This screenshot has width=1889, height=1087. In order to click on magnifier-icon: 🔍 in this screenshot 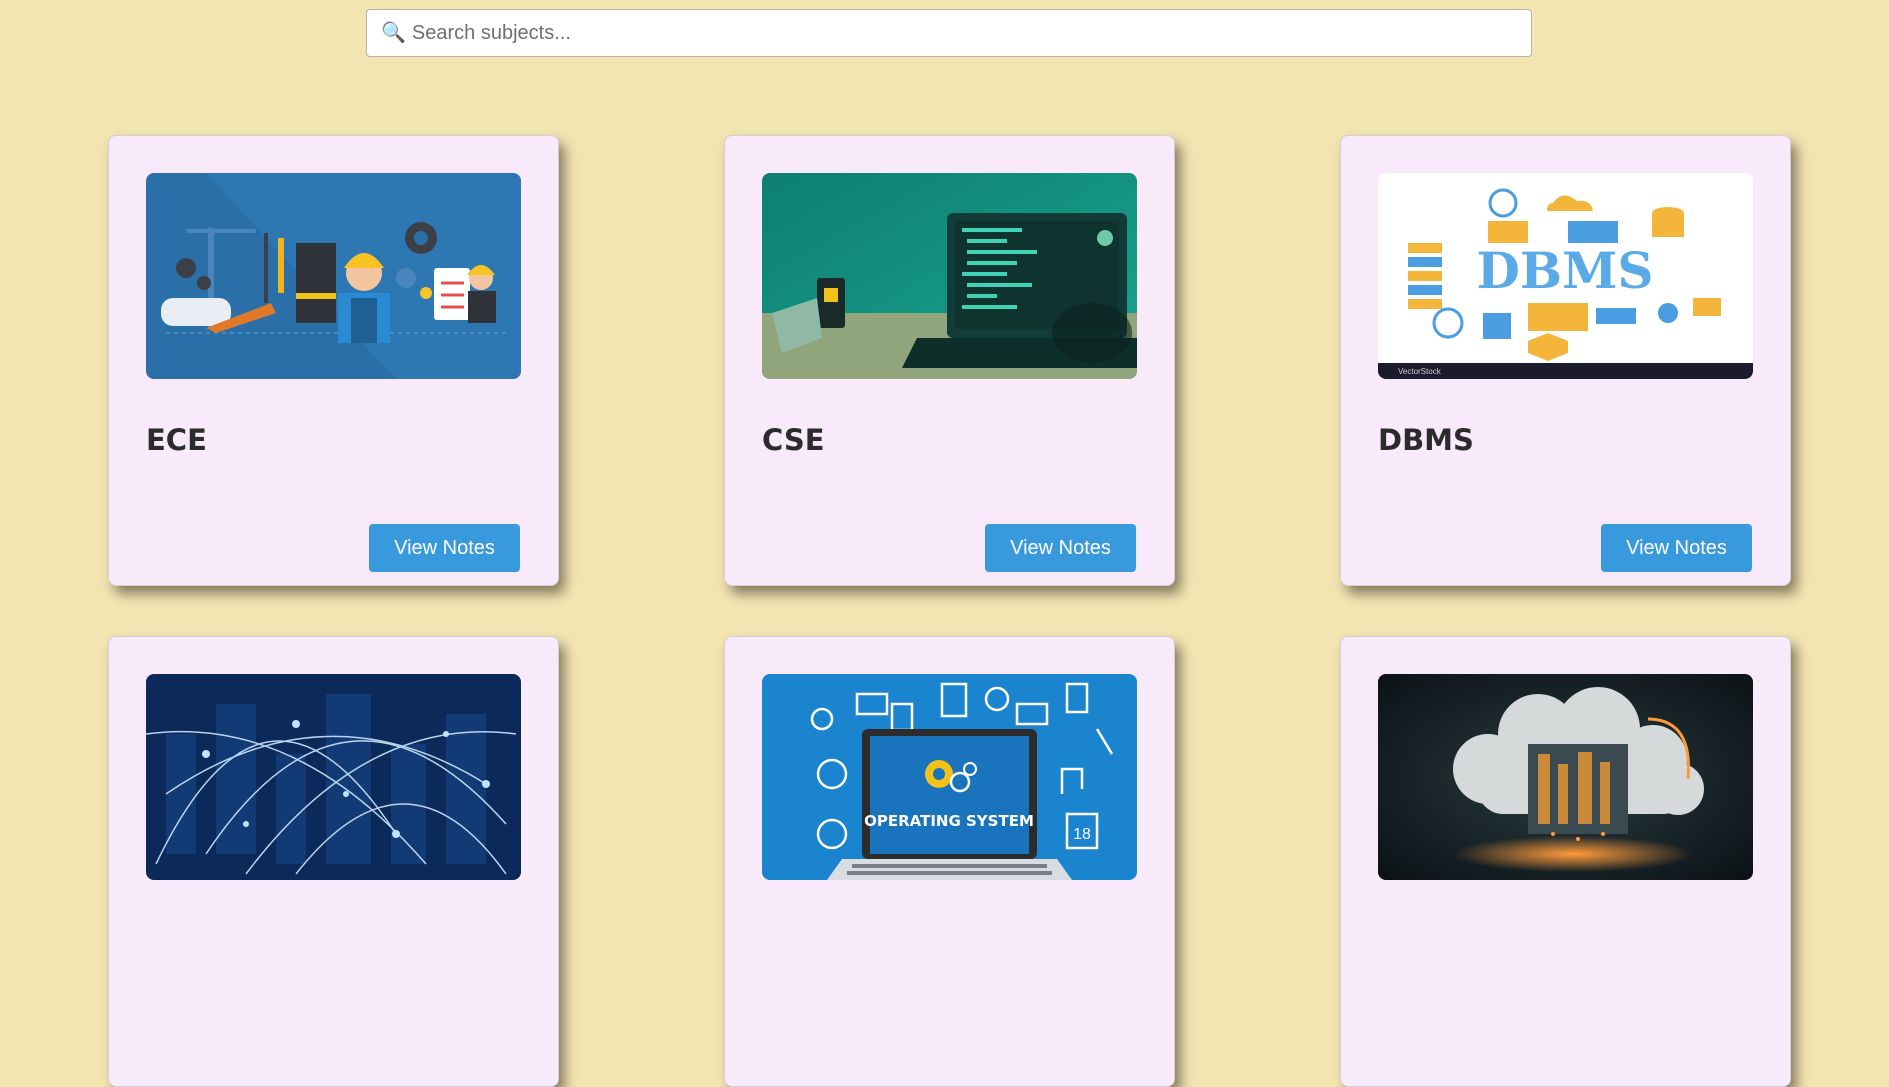, I will do `click(393, 33)`.